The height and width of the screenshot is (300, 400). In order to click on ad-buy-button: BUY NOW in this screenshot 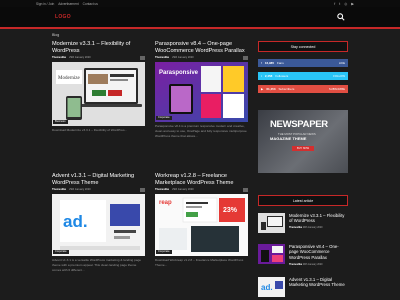, I will do `click(303, 148)`.